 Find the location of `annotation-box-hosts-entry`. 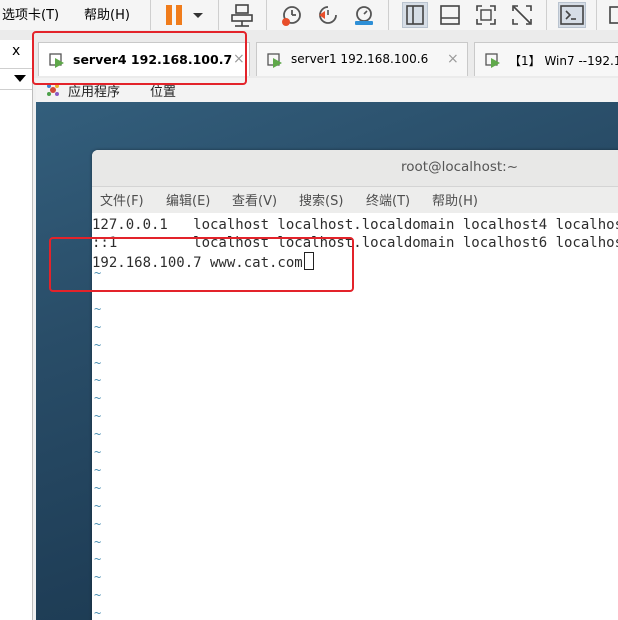

annotation-box-hosts-entry is located at coordinates (201, 264).